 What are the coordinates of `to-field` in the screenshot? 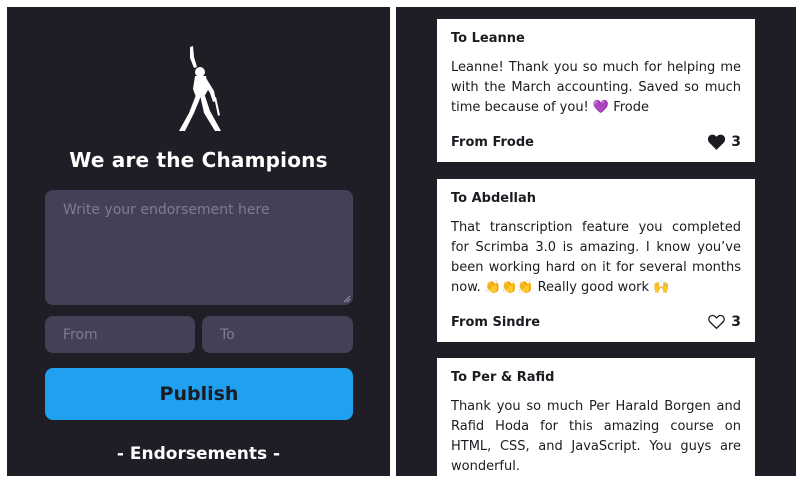 It's located at (277, 334).